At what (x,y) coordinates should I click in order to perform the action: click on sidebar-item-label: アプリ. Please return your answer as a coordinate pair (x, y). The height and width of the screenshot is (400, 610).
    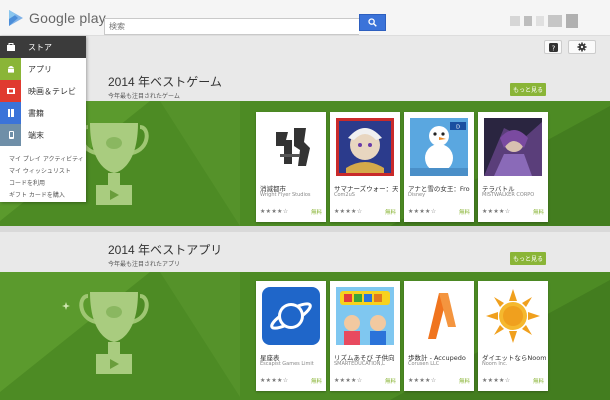
    Looking at the image, I should click on (40, 69).